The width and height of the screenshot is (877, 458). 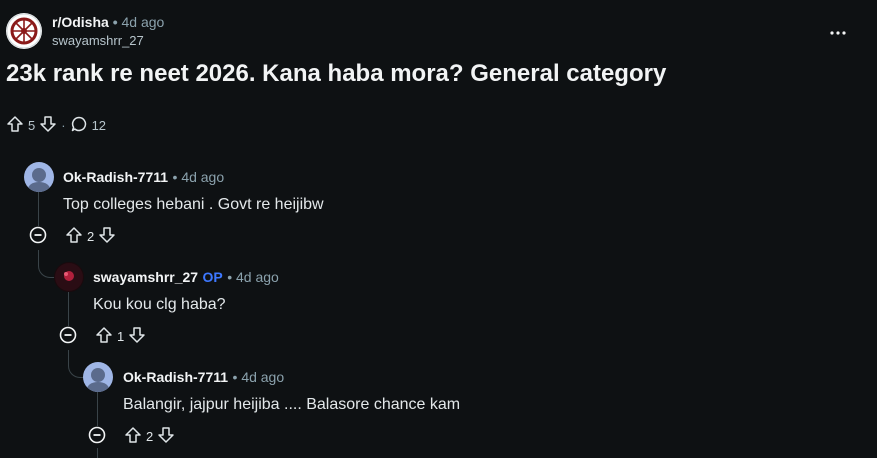 I want to click on comment-header: swayamshrr_27 OP • 4d ago, so click(x=186, y=278).